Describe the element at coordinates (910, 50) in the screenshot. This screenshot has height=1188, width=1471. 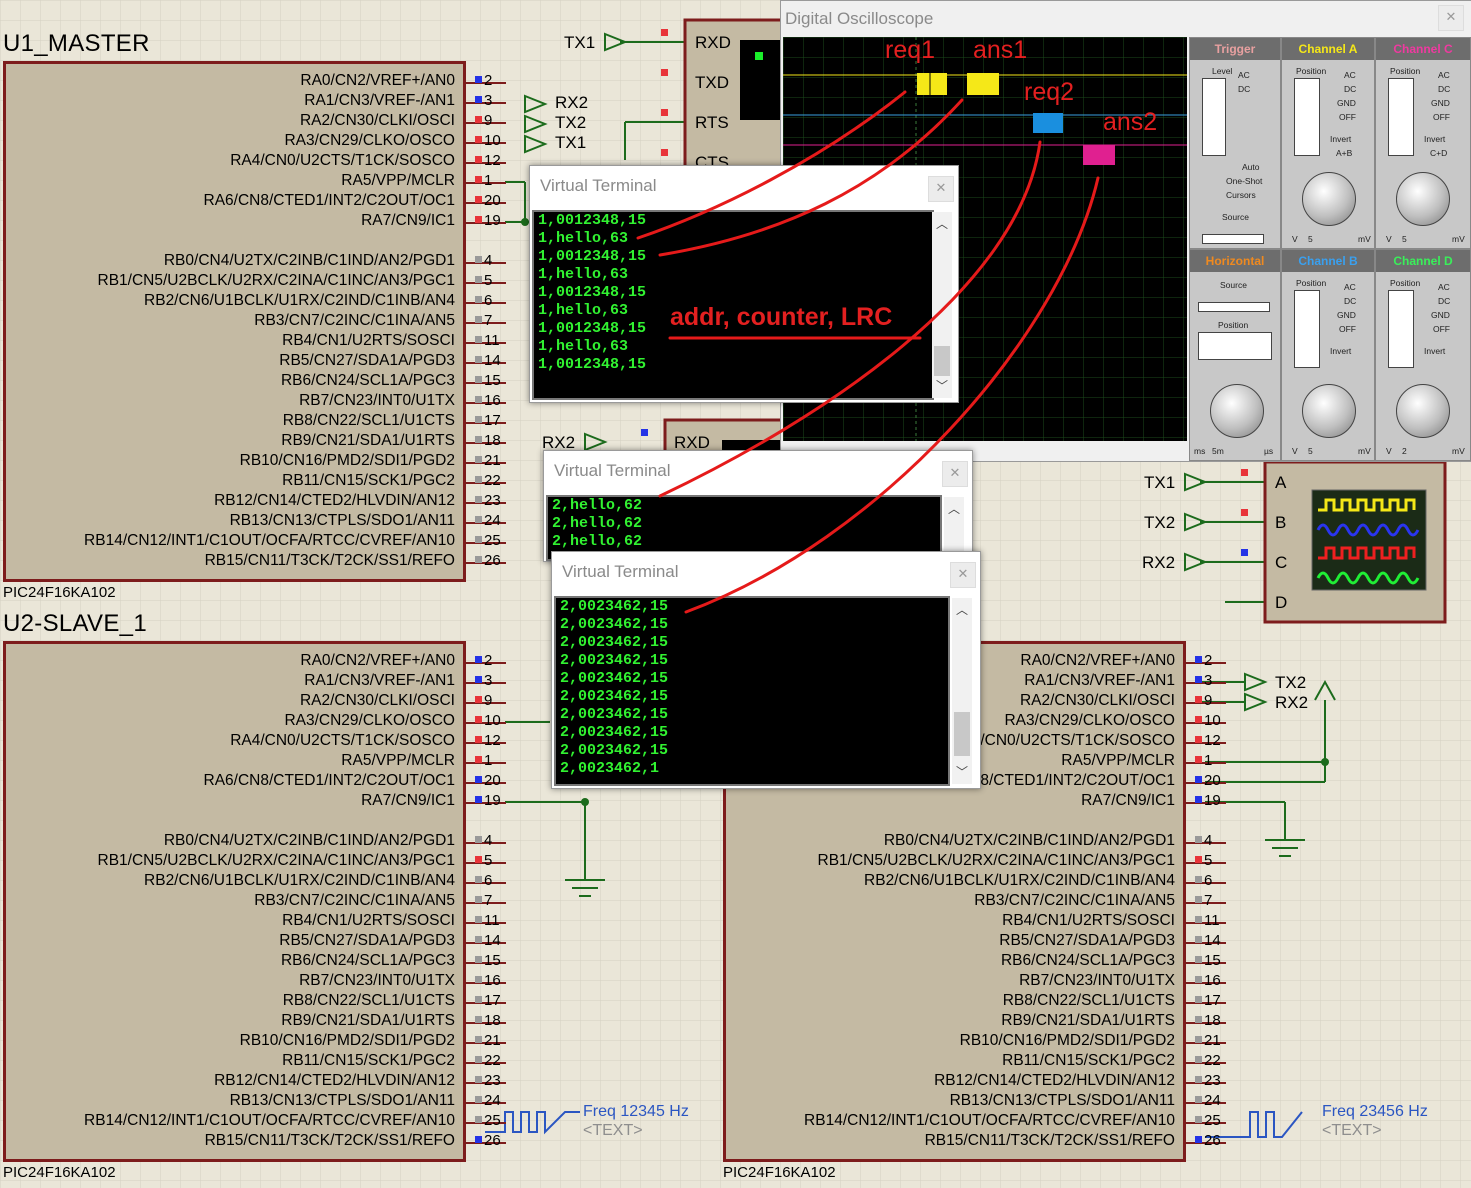
I see `req1-label: req1` at that location.